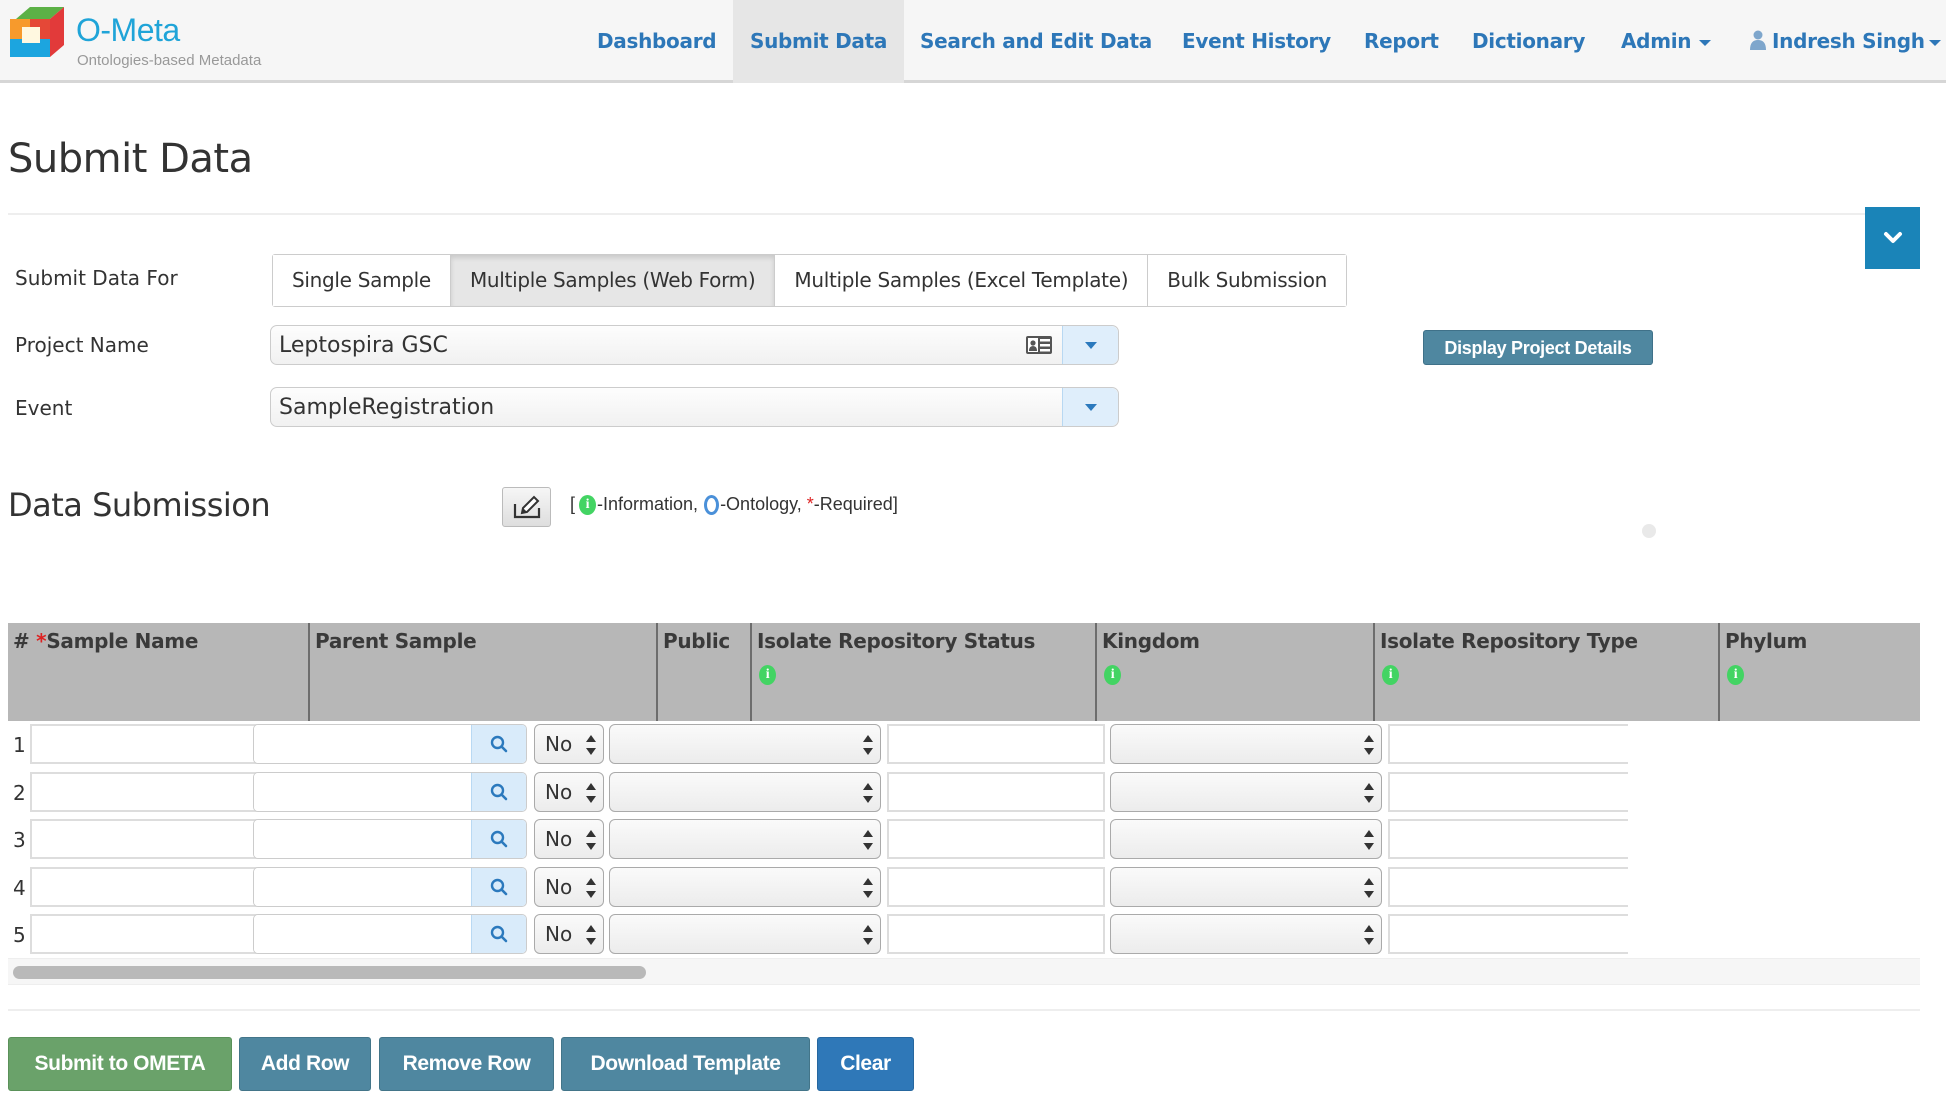  What do you see at coordinates (329, 972) in the screenshot?
I see `scrollbar-thumb` at bounding box center [329, 972].